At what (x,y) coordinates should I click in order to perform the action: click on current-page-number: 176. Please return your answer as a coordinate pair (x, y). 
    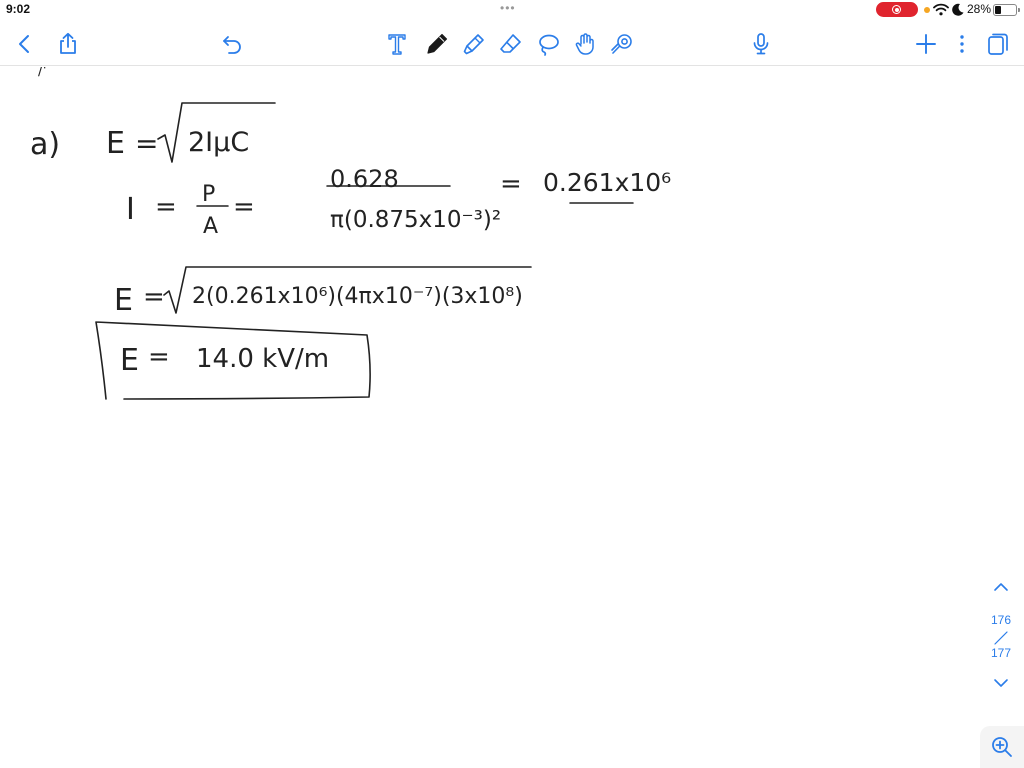
    Looking at the image, I should click on (1001, 620).